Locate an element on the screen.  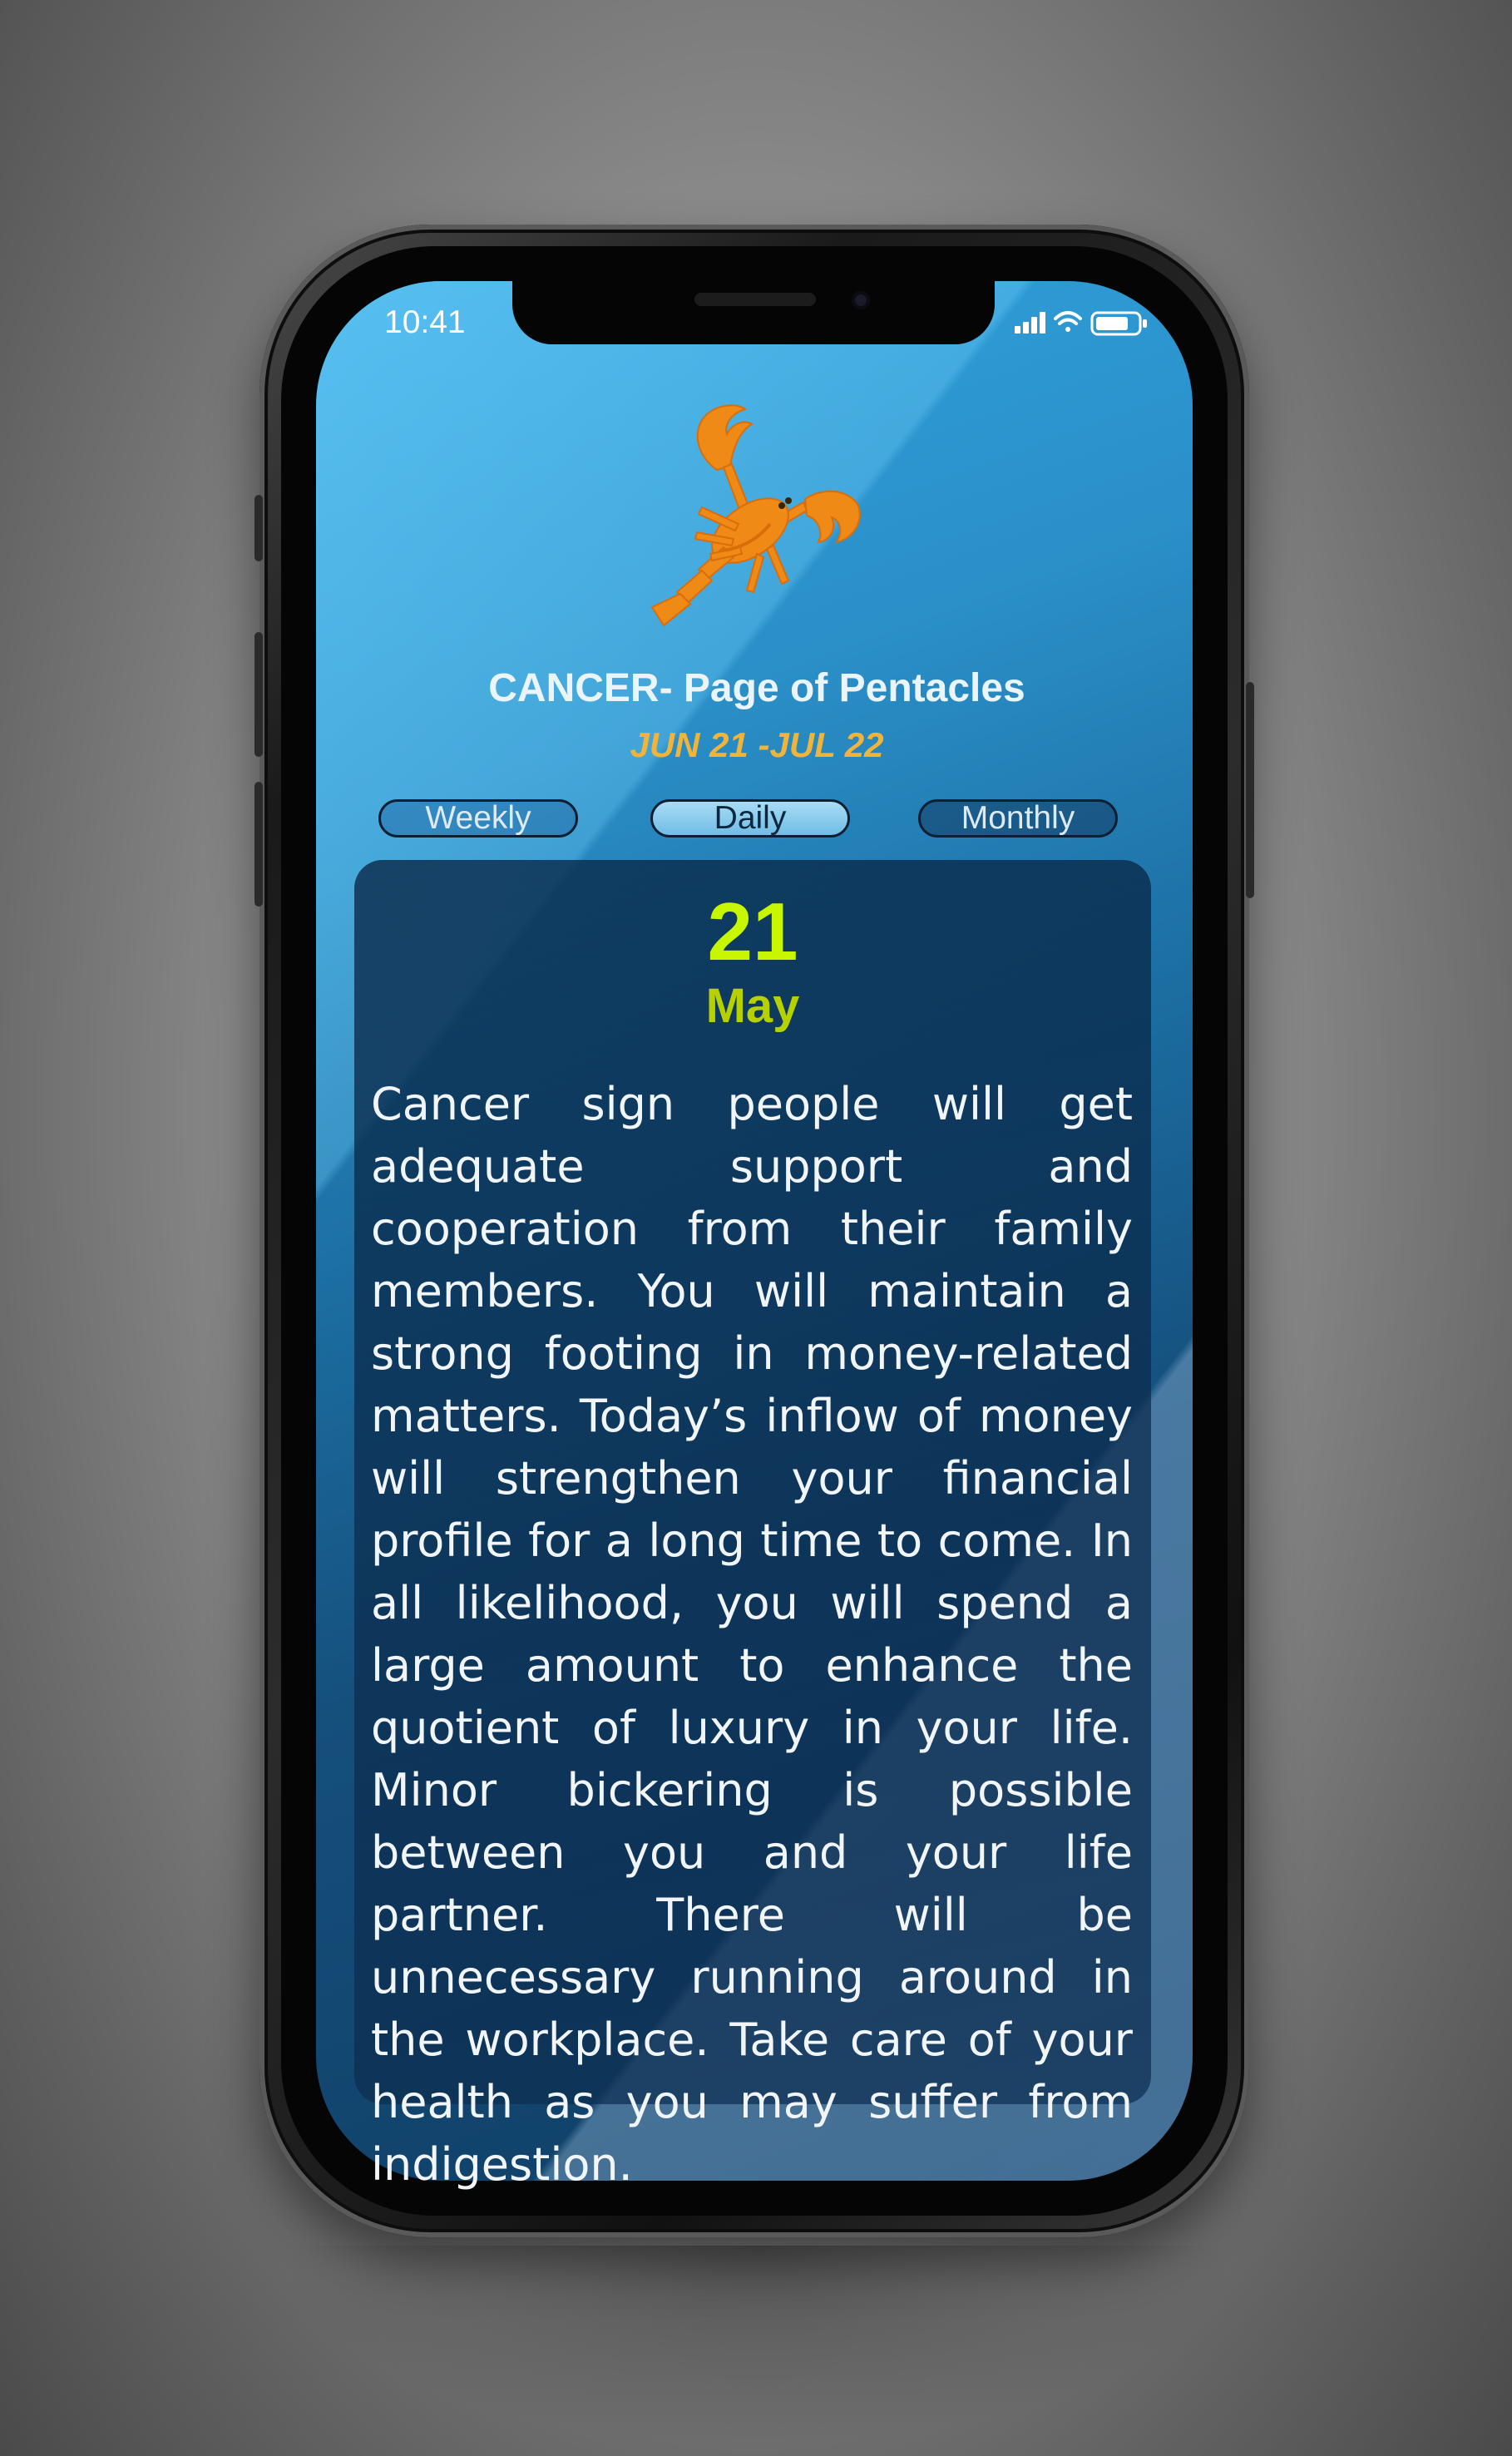
floor-reflection is located at coordinates (756, 2345).